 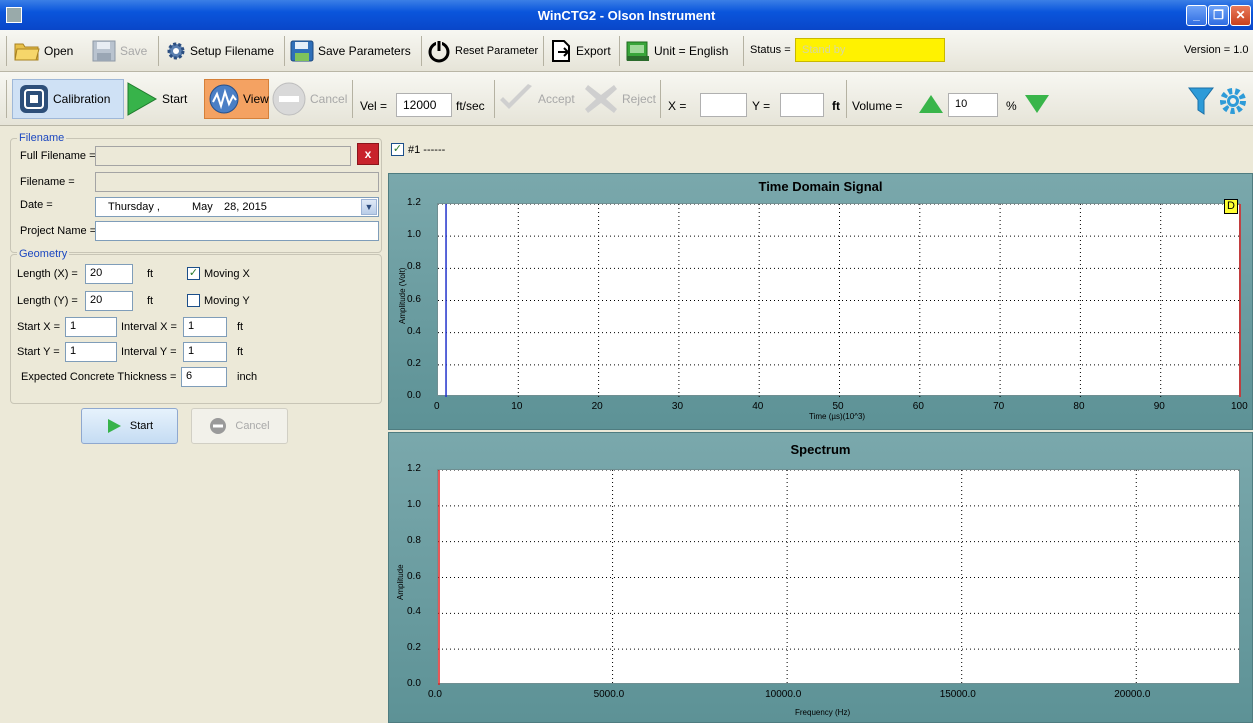 I want to click on y-tick-label: 0.8, so click(x=414, y=267).